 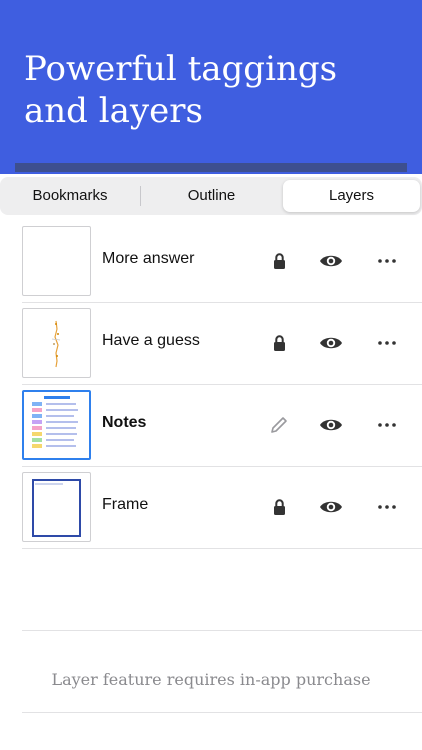 I want to click on layer-name: Notes, so click(x=124, y=422).